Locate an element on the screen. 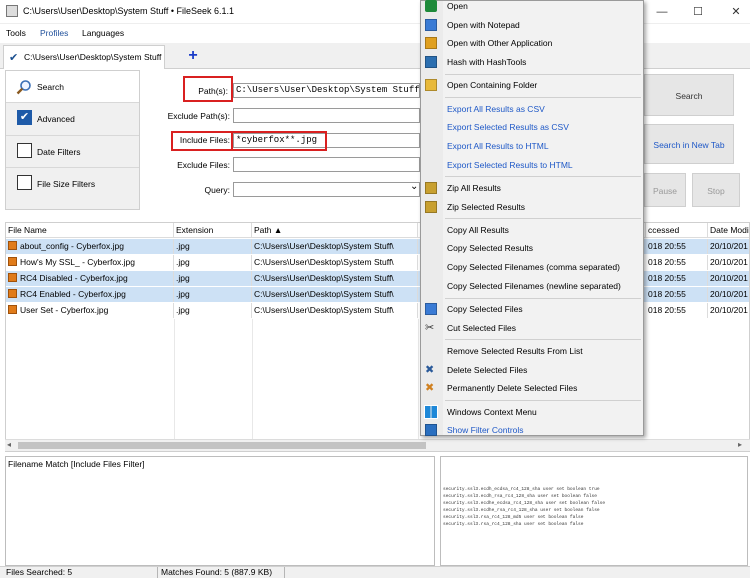  exclude-paths-label: Exclude Path(s): is located at coordinates (198, 116).